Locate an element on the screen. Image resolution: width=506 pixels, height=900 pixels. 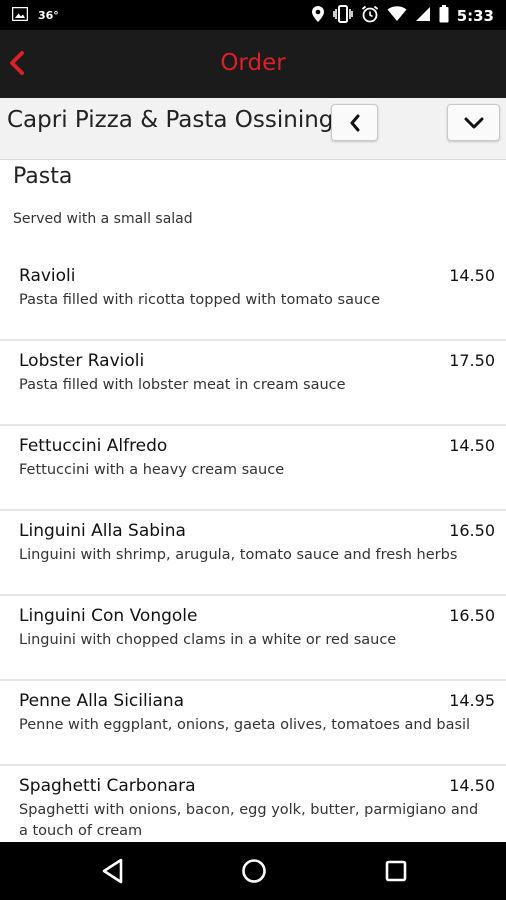
restaurant-bar: Capri Pizza & Pasta Ossining is located at coordinates (253, 129).